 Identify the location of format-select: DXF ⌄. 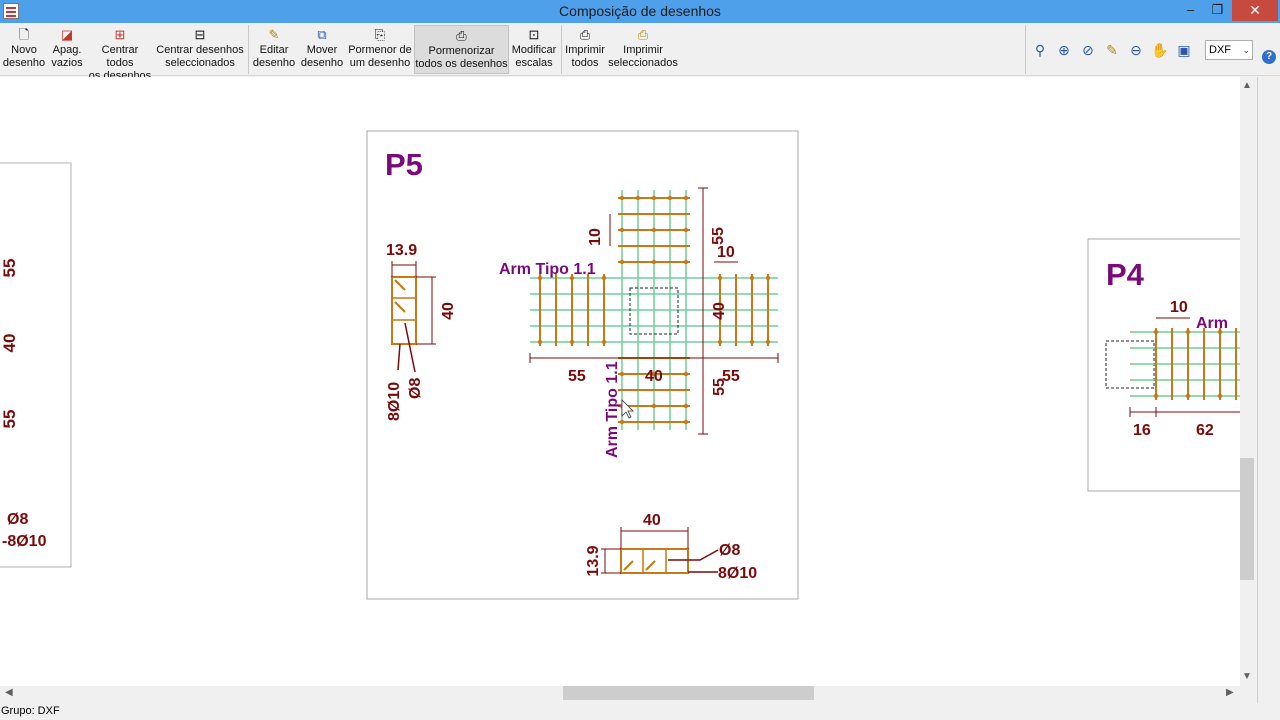
(1229, 50).